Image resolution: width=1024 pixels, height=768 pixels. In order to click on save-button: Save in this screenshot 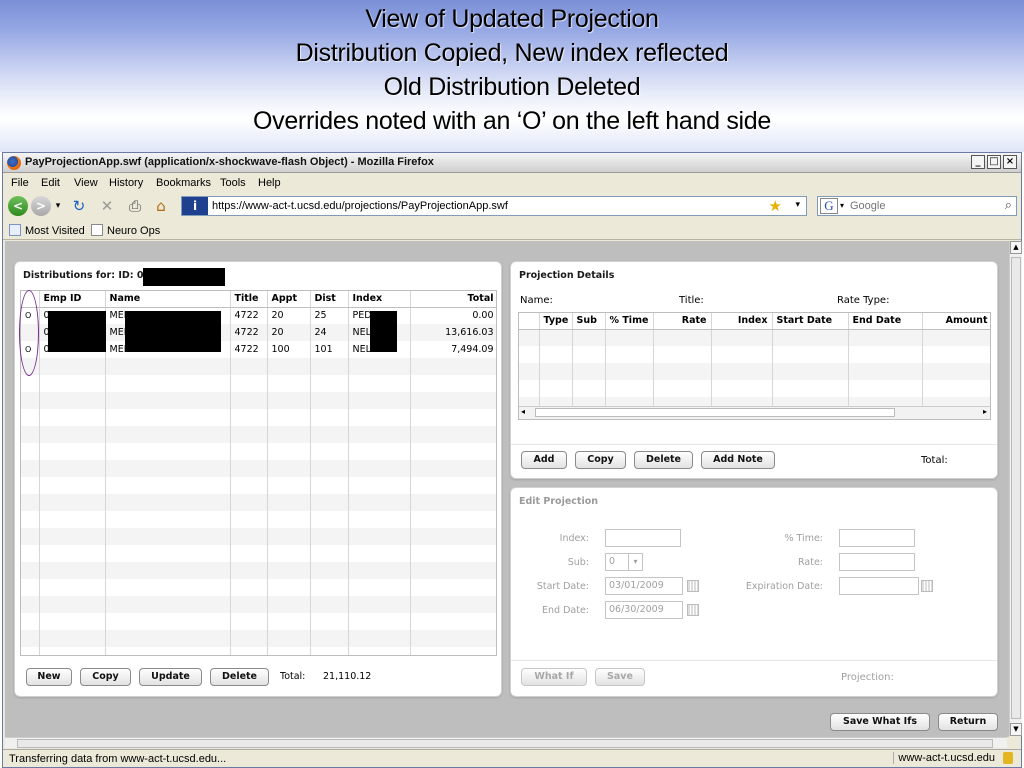, I will do `click(620, 677)`.